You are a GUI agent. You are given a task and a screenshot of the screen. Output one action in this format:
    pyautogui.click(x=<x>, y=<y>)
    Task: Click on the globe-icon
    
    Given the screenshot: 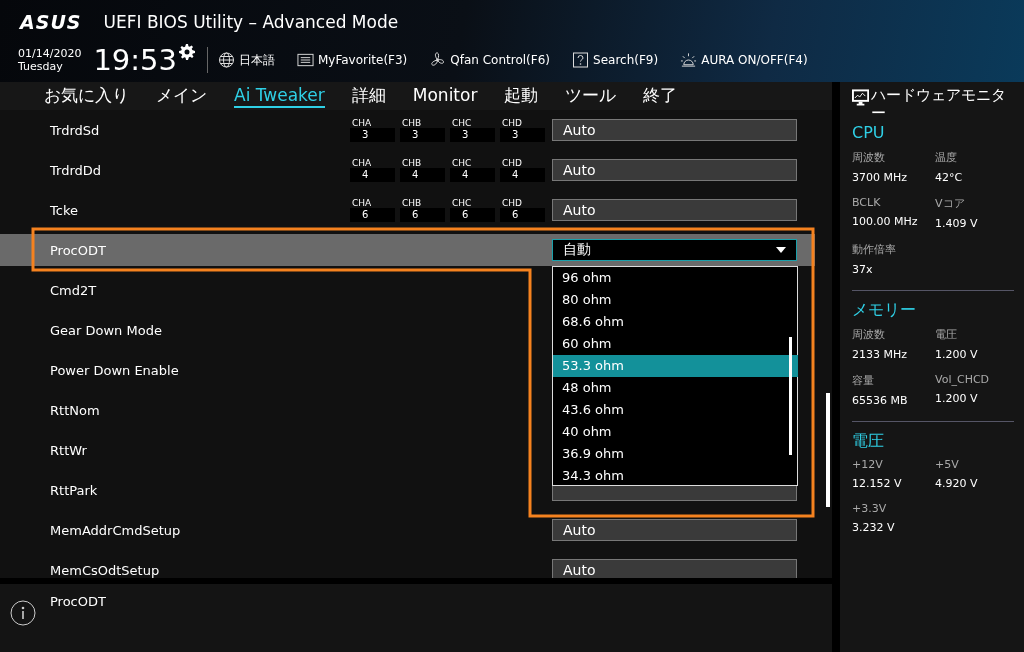 What is the action you would take?
    pyautogui.click(x=226, y=60)
    